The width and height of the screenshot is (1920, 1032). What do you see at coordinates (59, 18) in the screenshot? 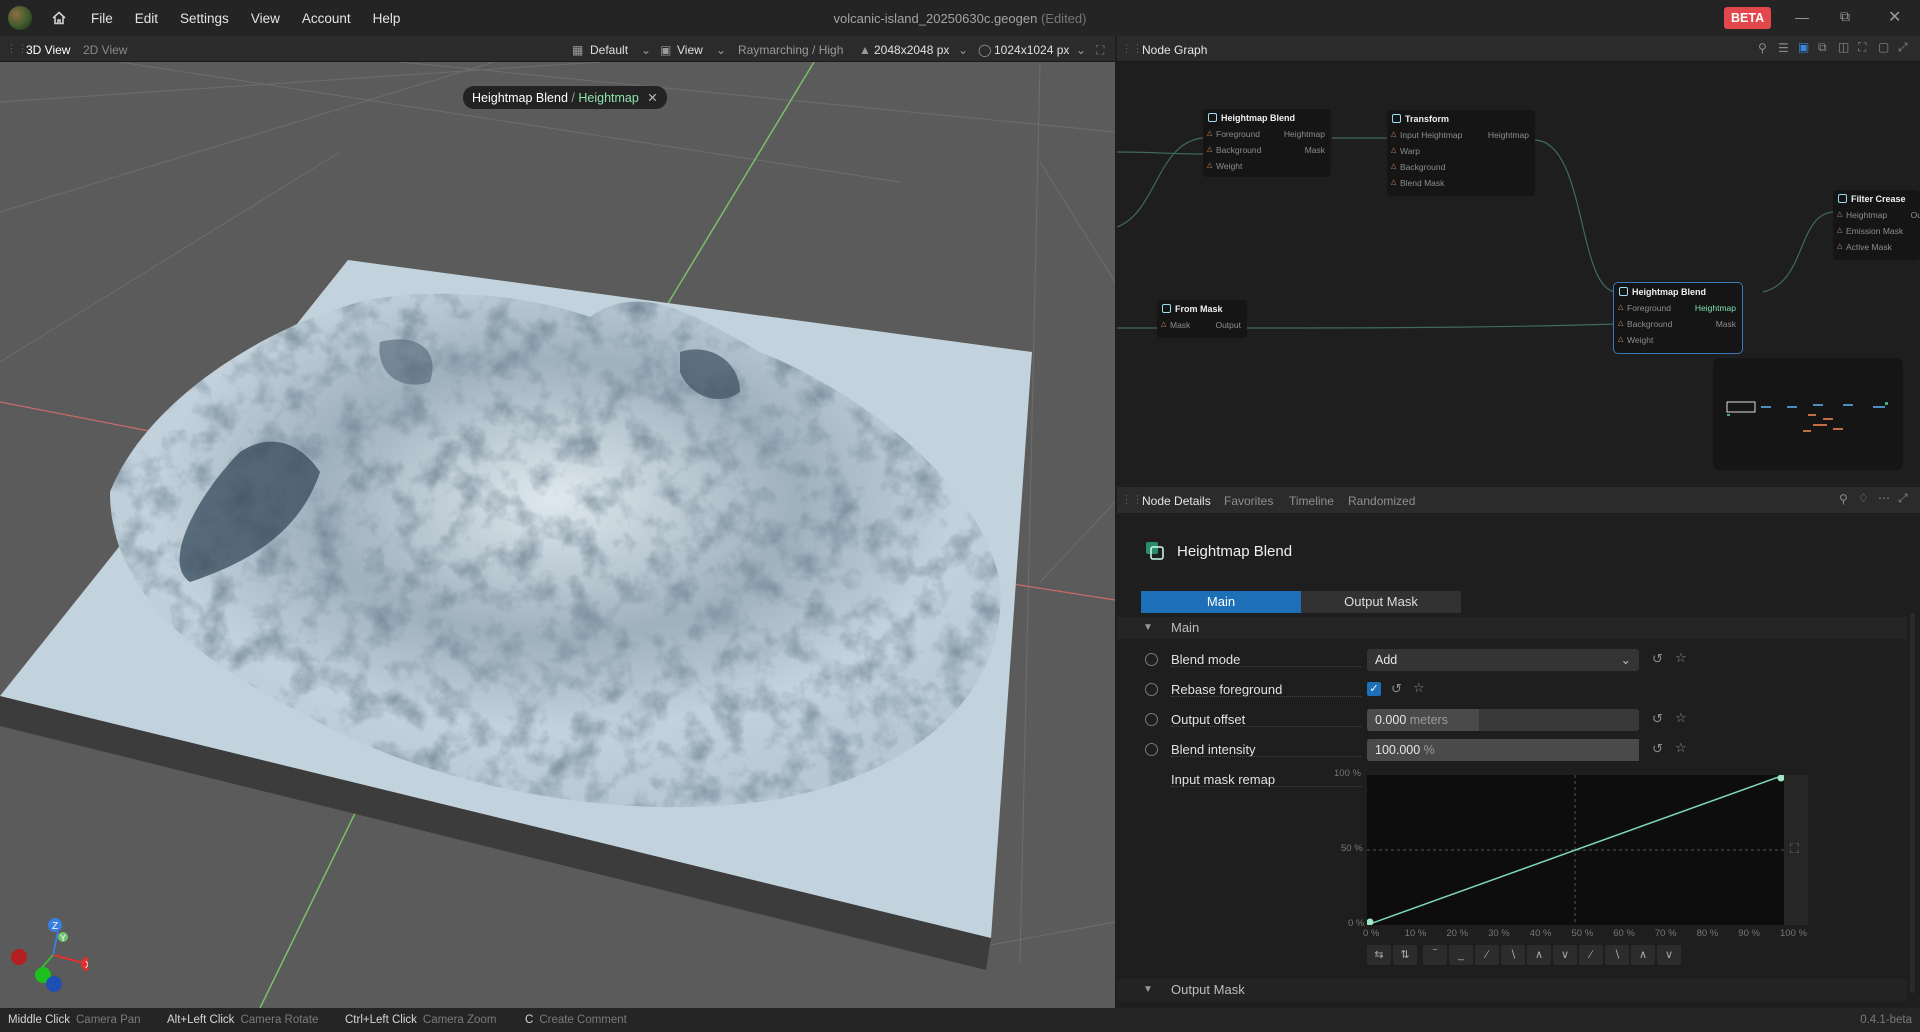
I see `home-icon` at bounding box center [59, 18].